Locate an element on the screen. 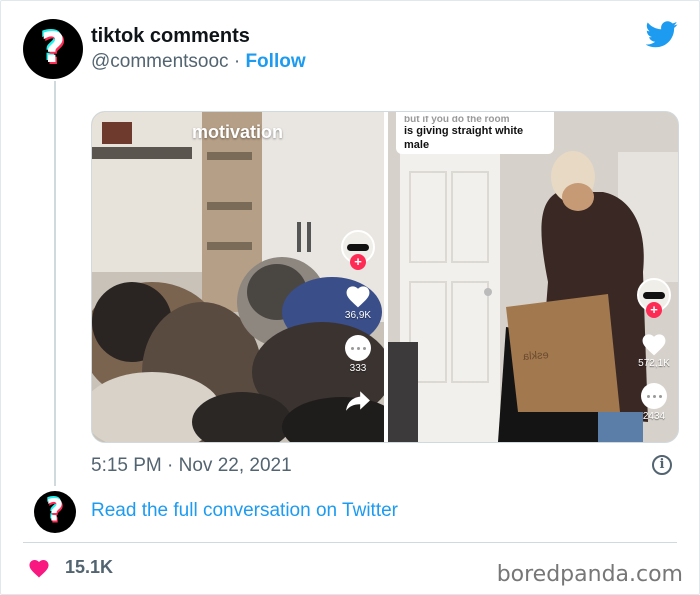  author-handle-row: @commentsooc · Follow is located at coordinates (198, 62).